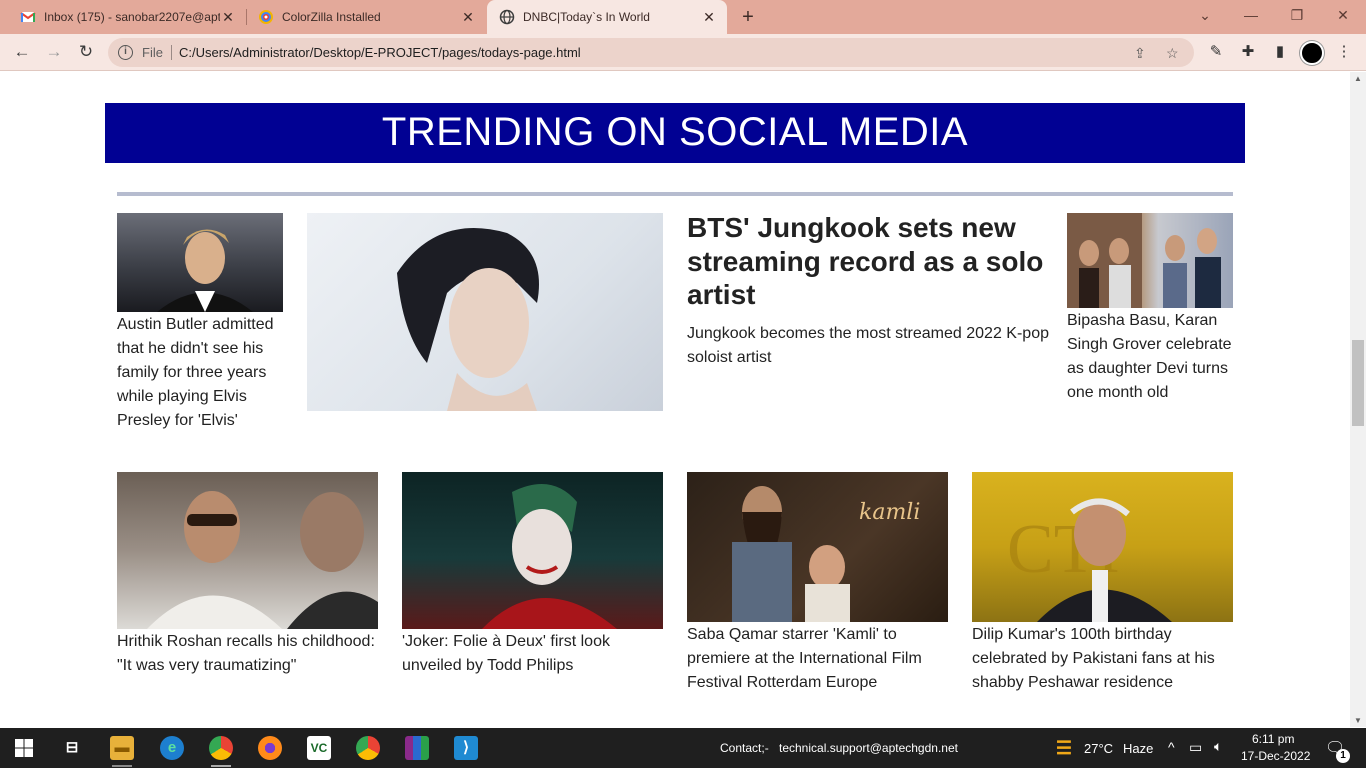  I want to click on scheme-label: File, so click(152, 52).